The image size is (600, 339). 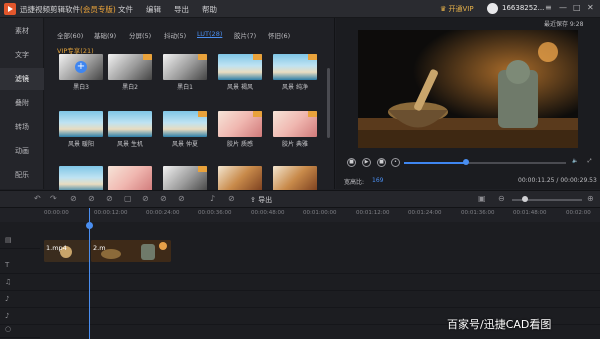 What do you see at coordinates (181, 9) in the screenshot?
I see `menu-export: 导出` at bounding box center [181, 9].